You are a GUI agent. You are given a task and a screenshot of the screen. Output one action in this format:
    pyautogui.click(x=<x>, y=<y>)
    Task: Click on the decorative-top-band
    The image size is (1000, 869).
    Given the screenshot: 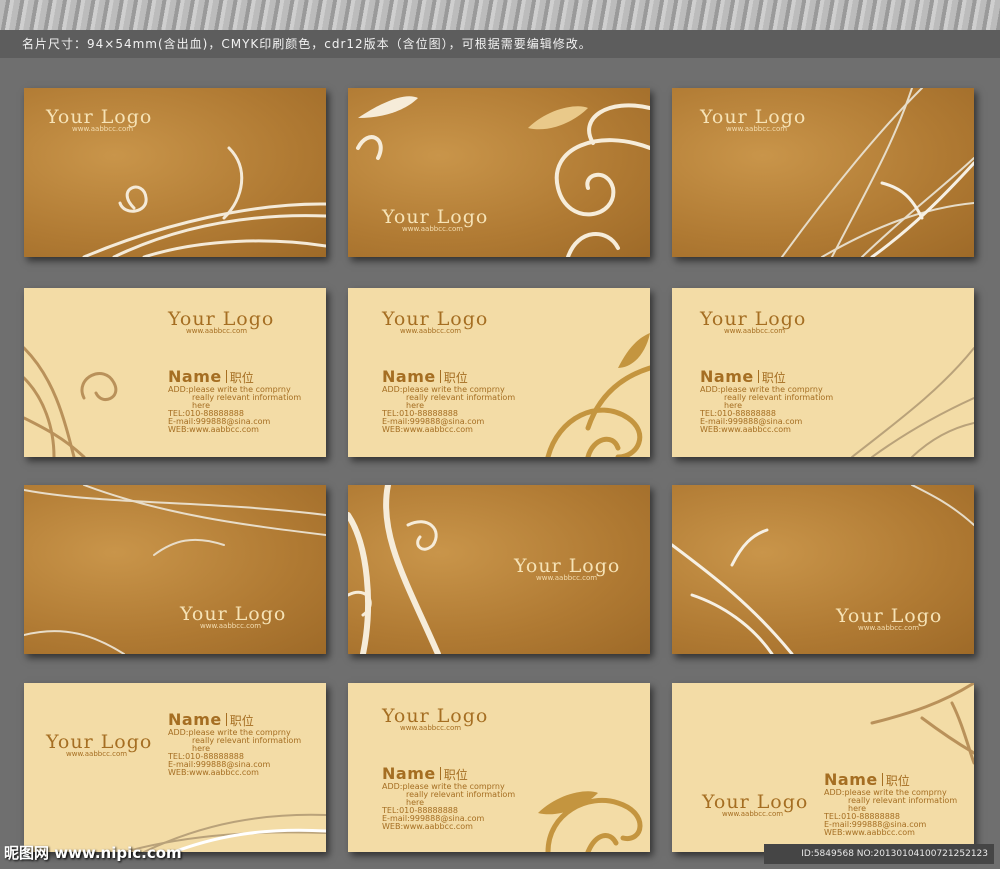 What is the action you would take?
    pyautogui.click(x=500, y=15)
    